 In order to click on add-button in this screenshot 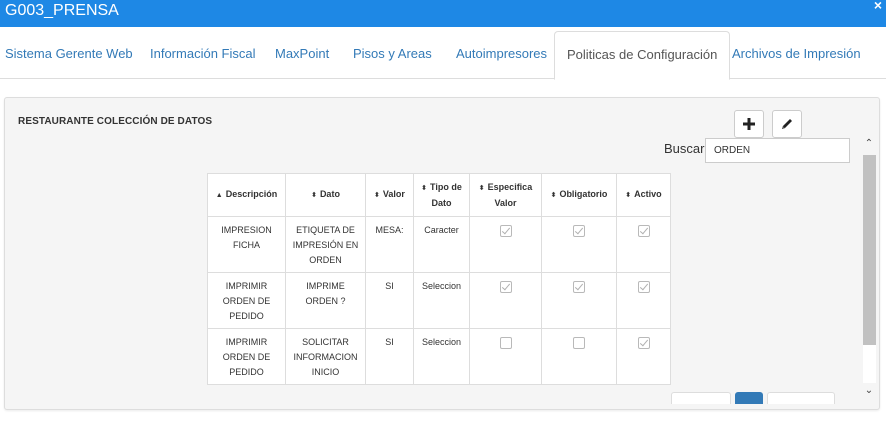, I will do `click(749, 124)`.